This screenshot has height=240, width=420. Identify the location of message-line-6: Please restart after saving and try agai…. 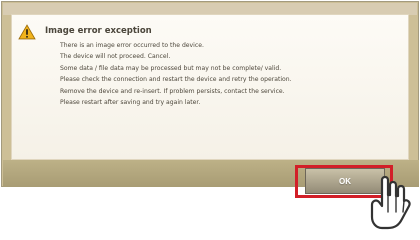
(130, 103).